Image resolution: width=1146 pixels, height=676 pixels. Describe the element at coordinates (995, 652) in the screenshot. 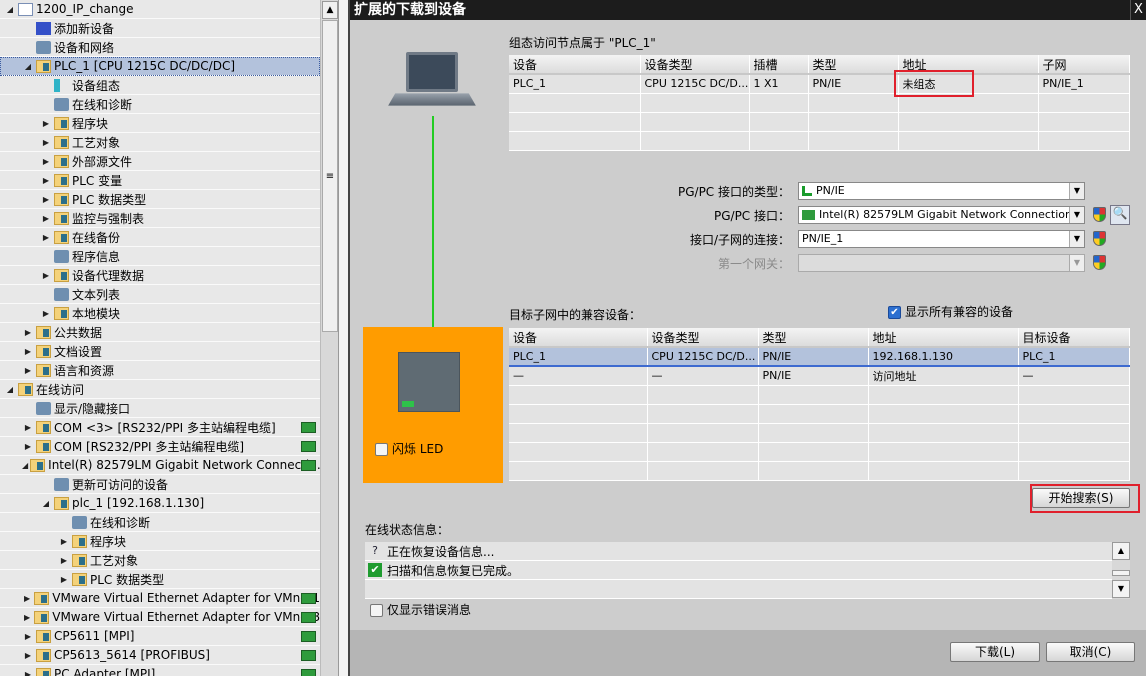

I see `download-button: 下载(L)` at that location.